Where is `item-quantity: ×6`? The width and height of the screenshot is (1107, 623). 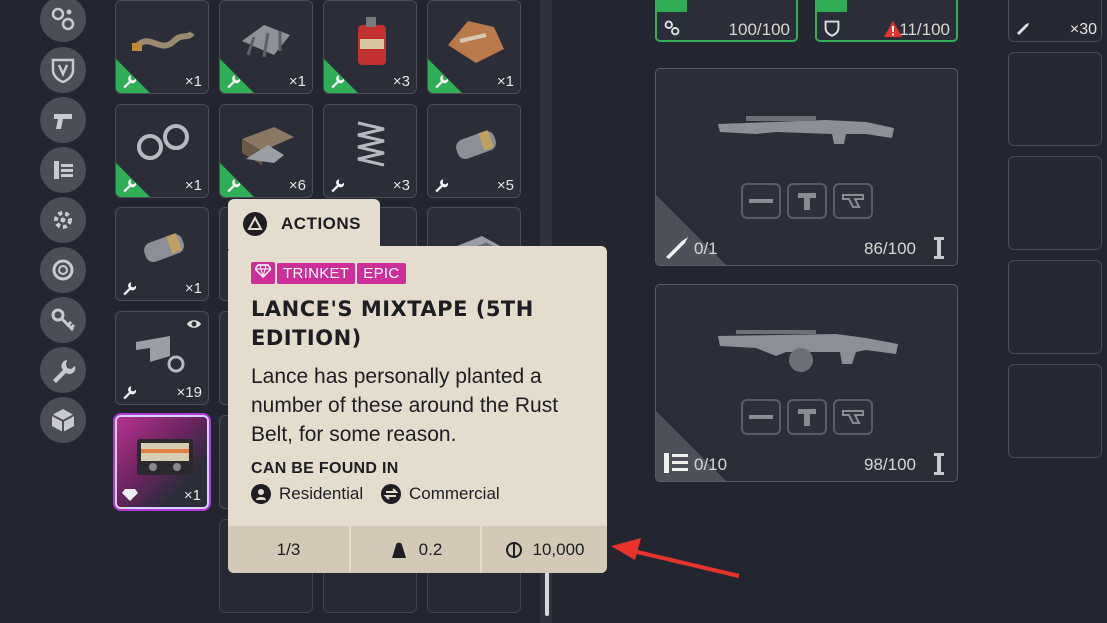 item-quantity: ×6 is located at coordinates (297, 185).